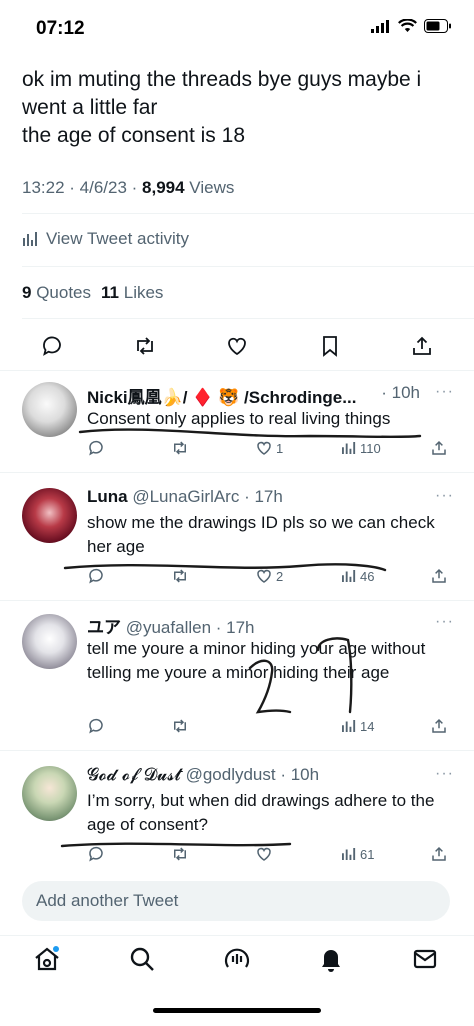 This screenshot has width=474, height=1026. I want to click on quotes-label: Quotes, so click(64, 292).